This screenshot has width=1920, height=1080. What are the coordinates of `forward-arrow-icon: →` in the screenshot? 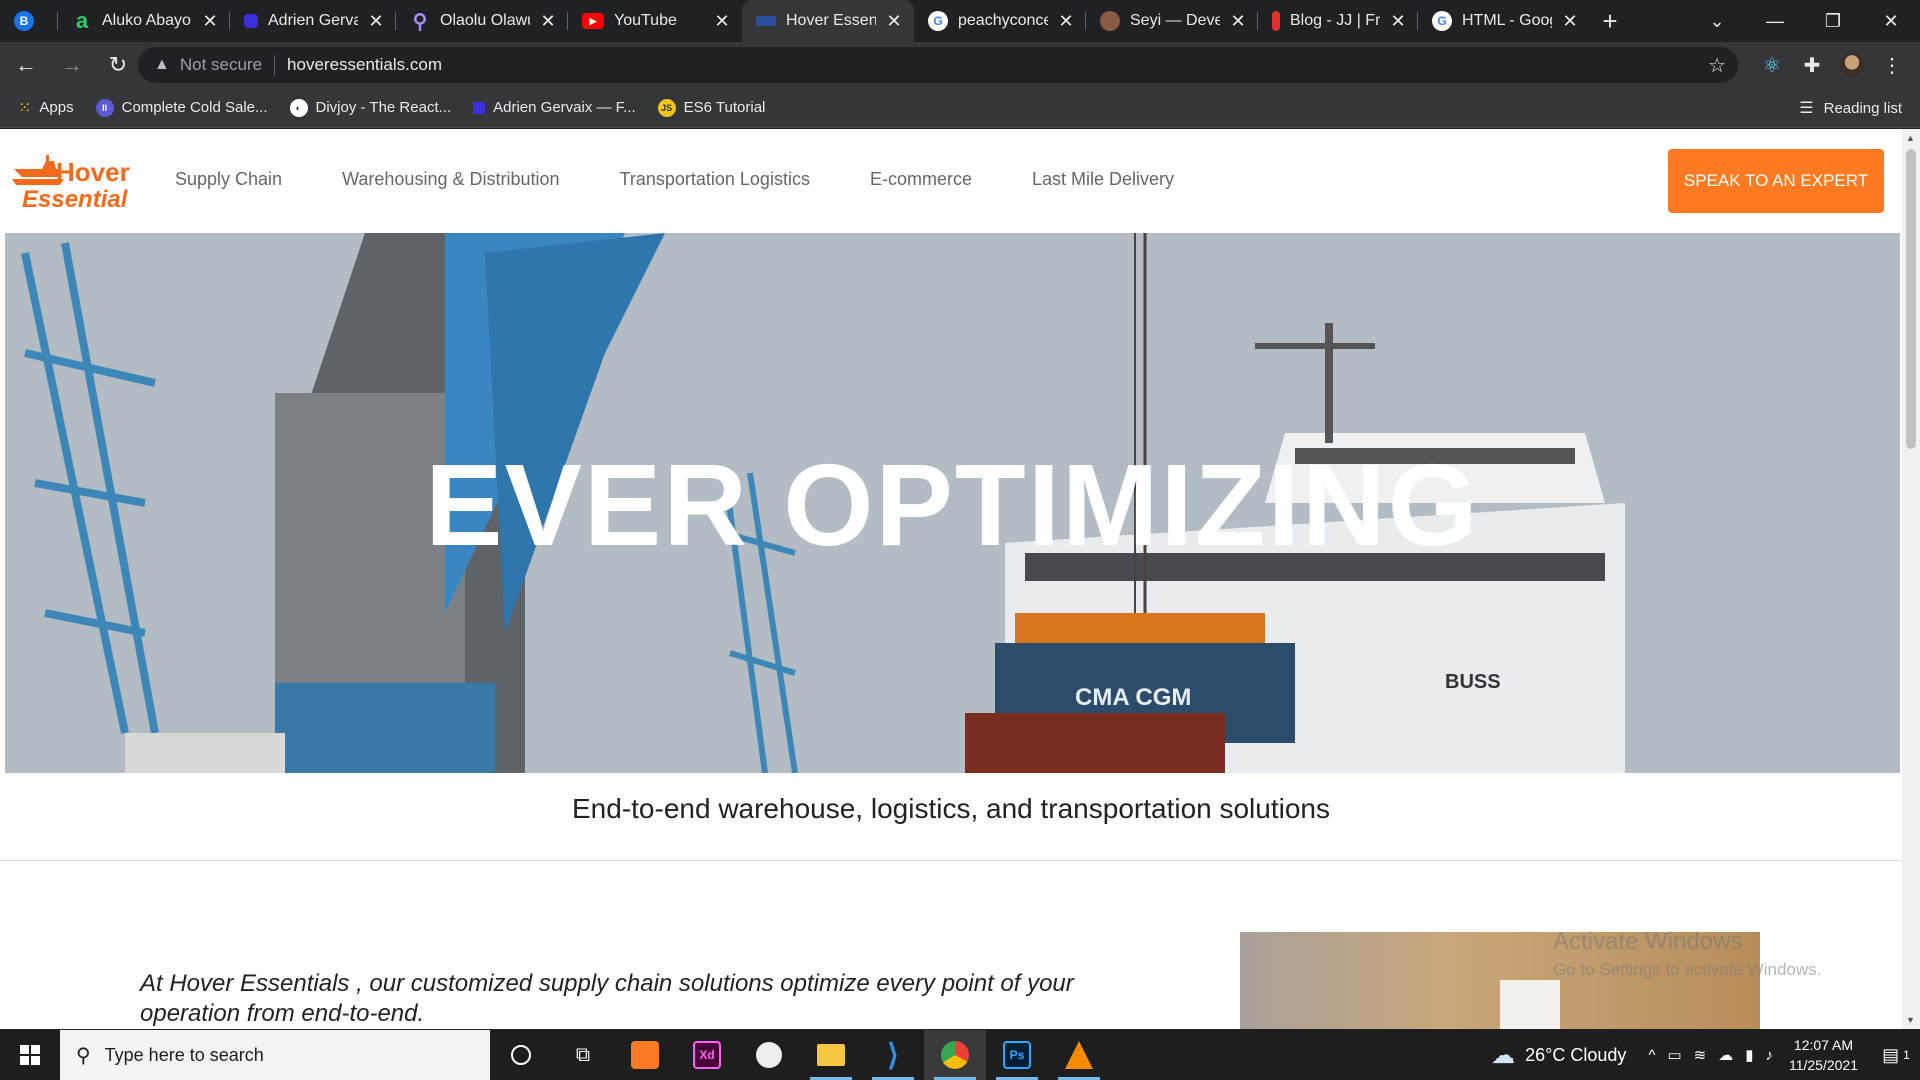 It's located at (72, 65).